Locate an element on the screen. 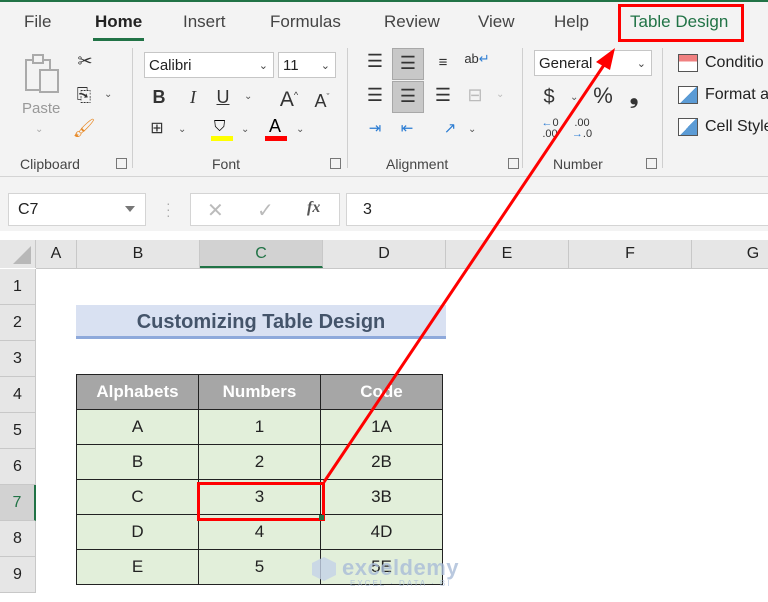 Image resolution: width=768 pixels, height=602 pixels. tab-file: File is located at coordinates (37, 22).